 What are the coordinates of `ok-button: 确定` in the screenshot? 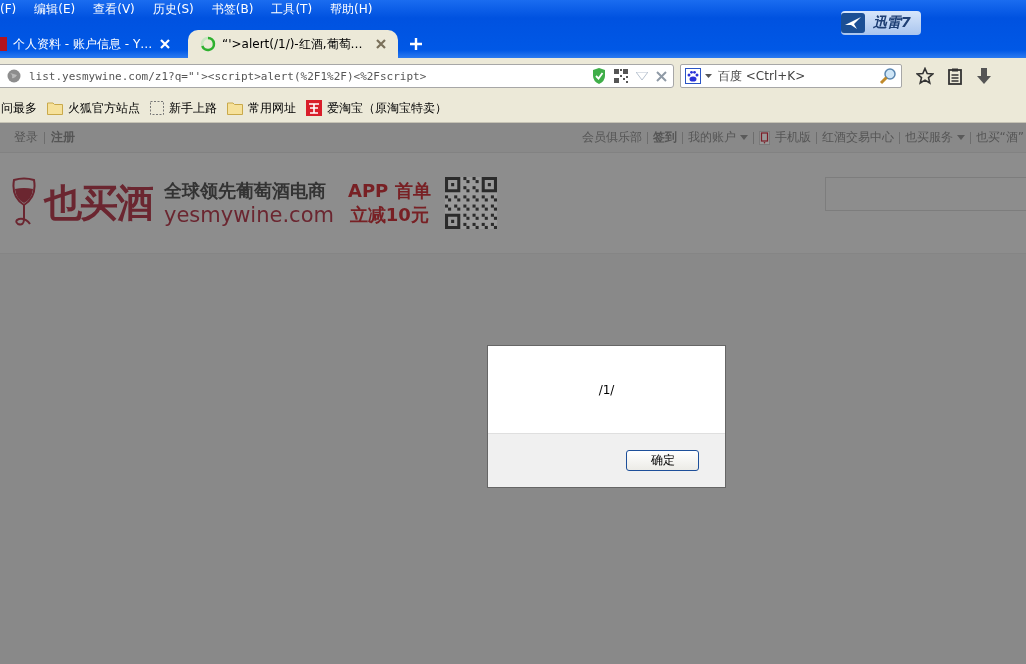 It's located at (662, 460).